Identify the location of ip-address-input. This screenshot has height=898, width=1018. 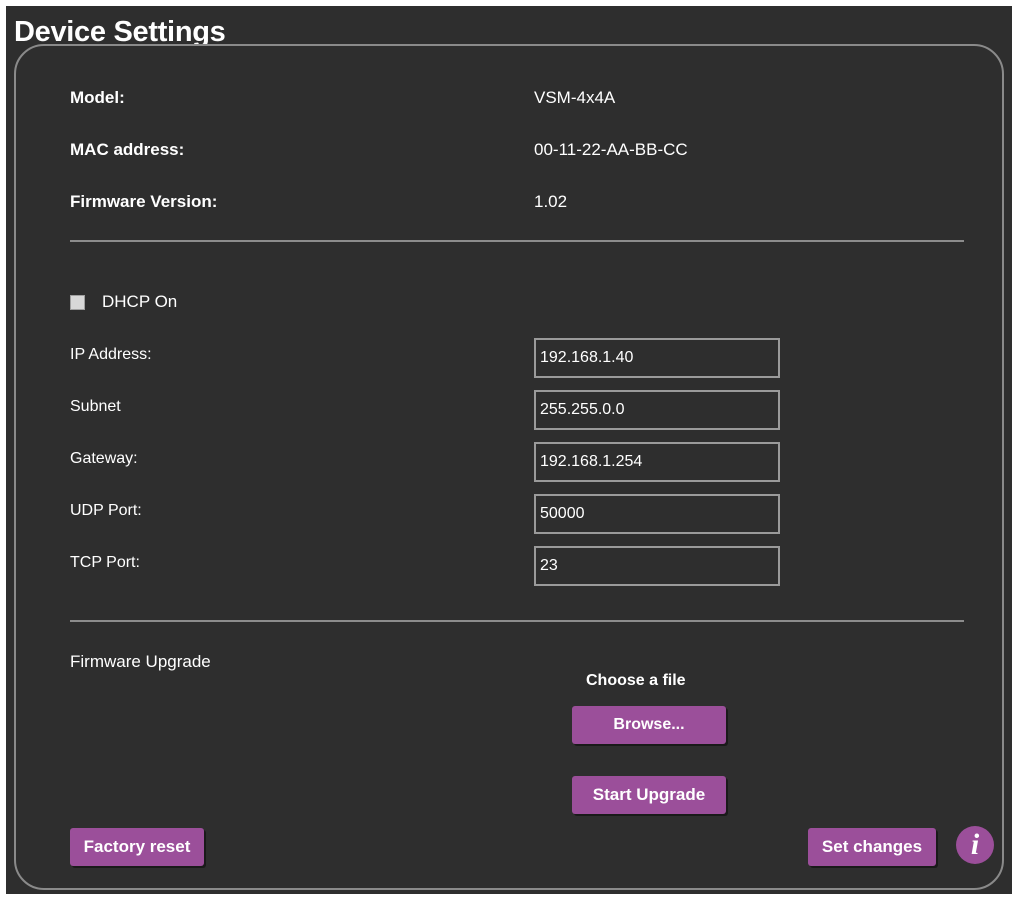
(657, 358).